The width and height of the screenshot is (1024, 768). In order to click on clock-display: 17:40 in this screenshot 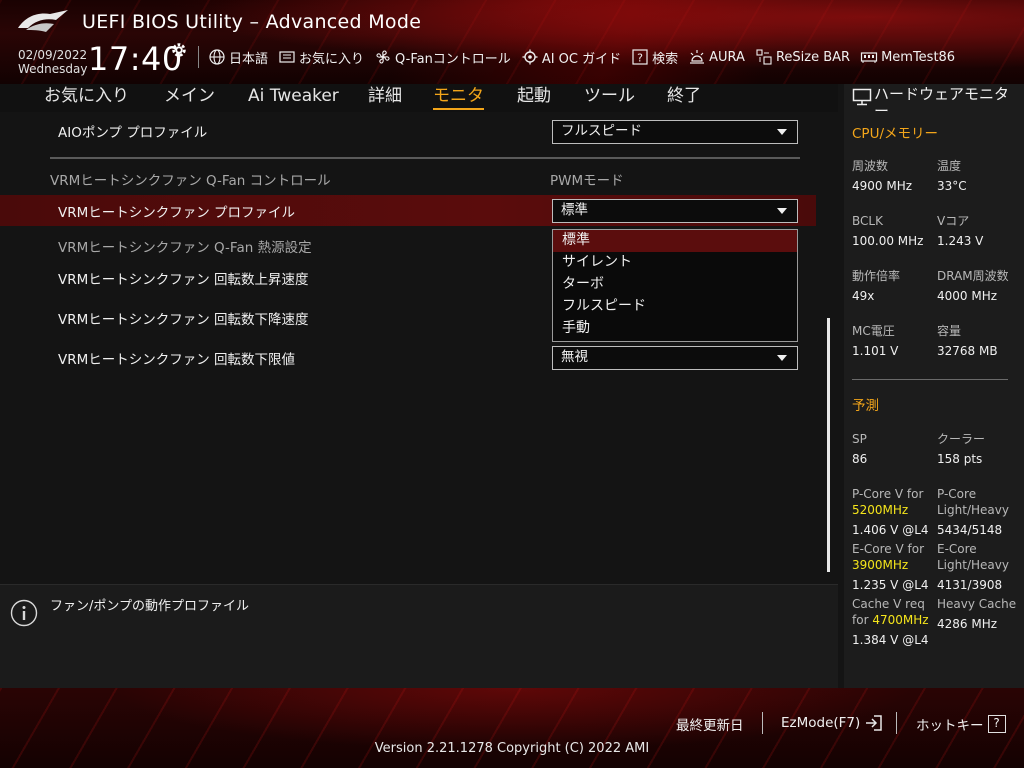, I will do `click(135, 59)`.